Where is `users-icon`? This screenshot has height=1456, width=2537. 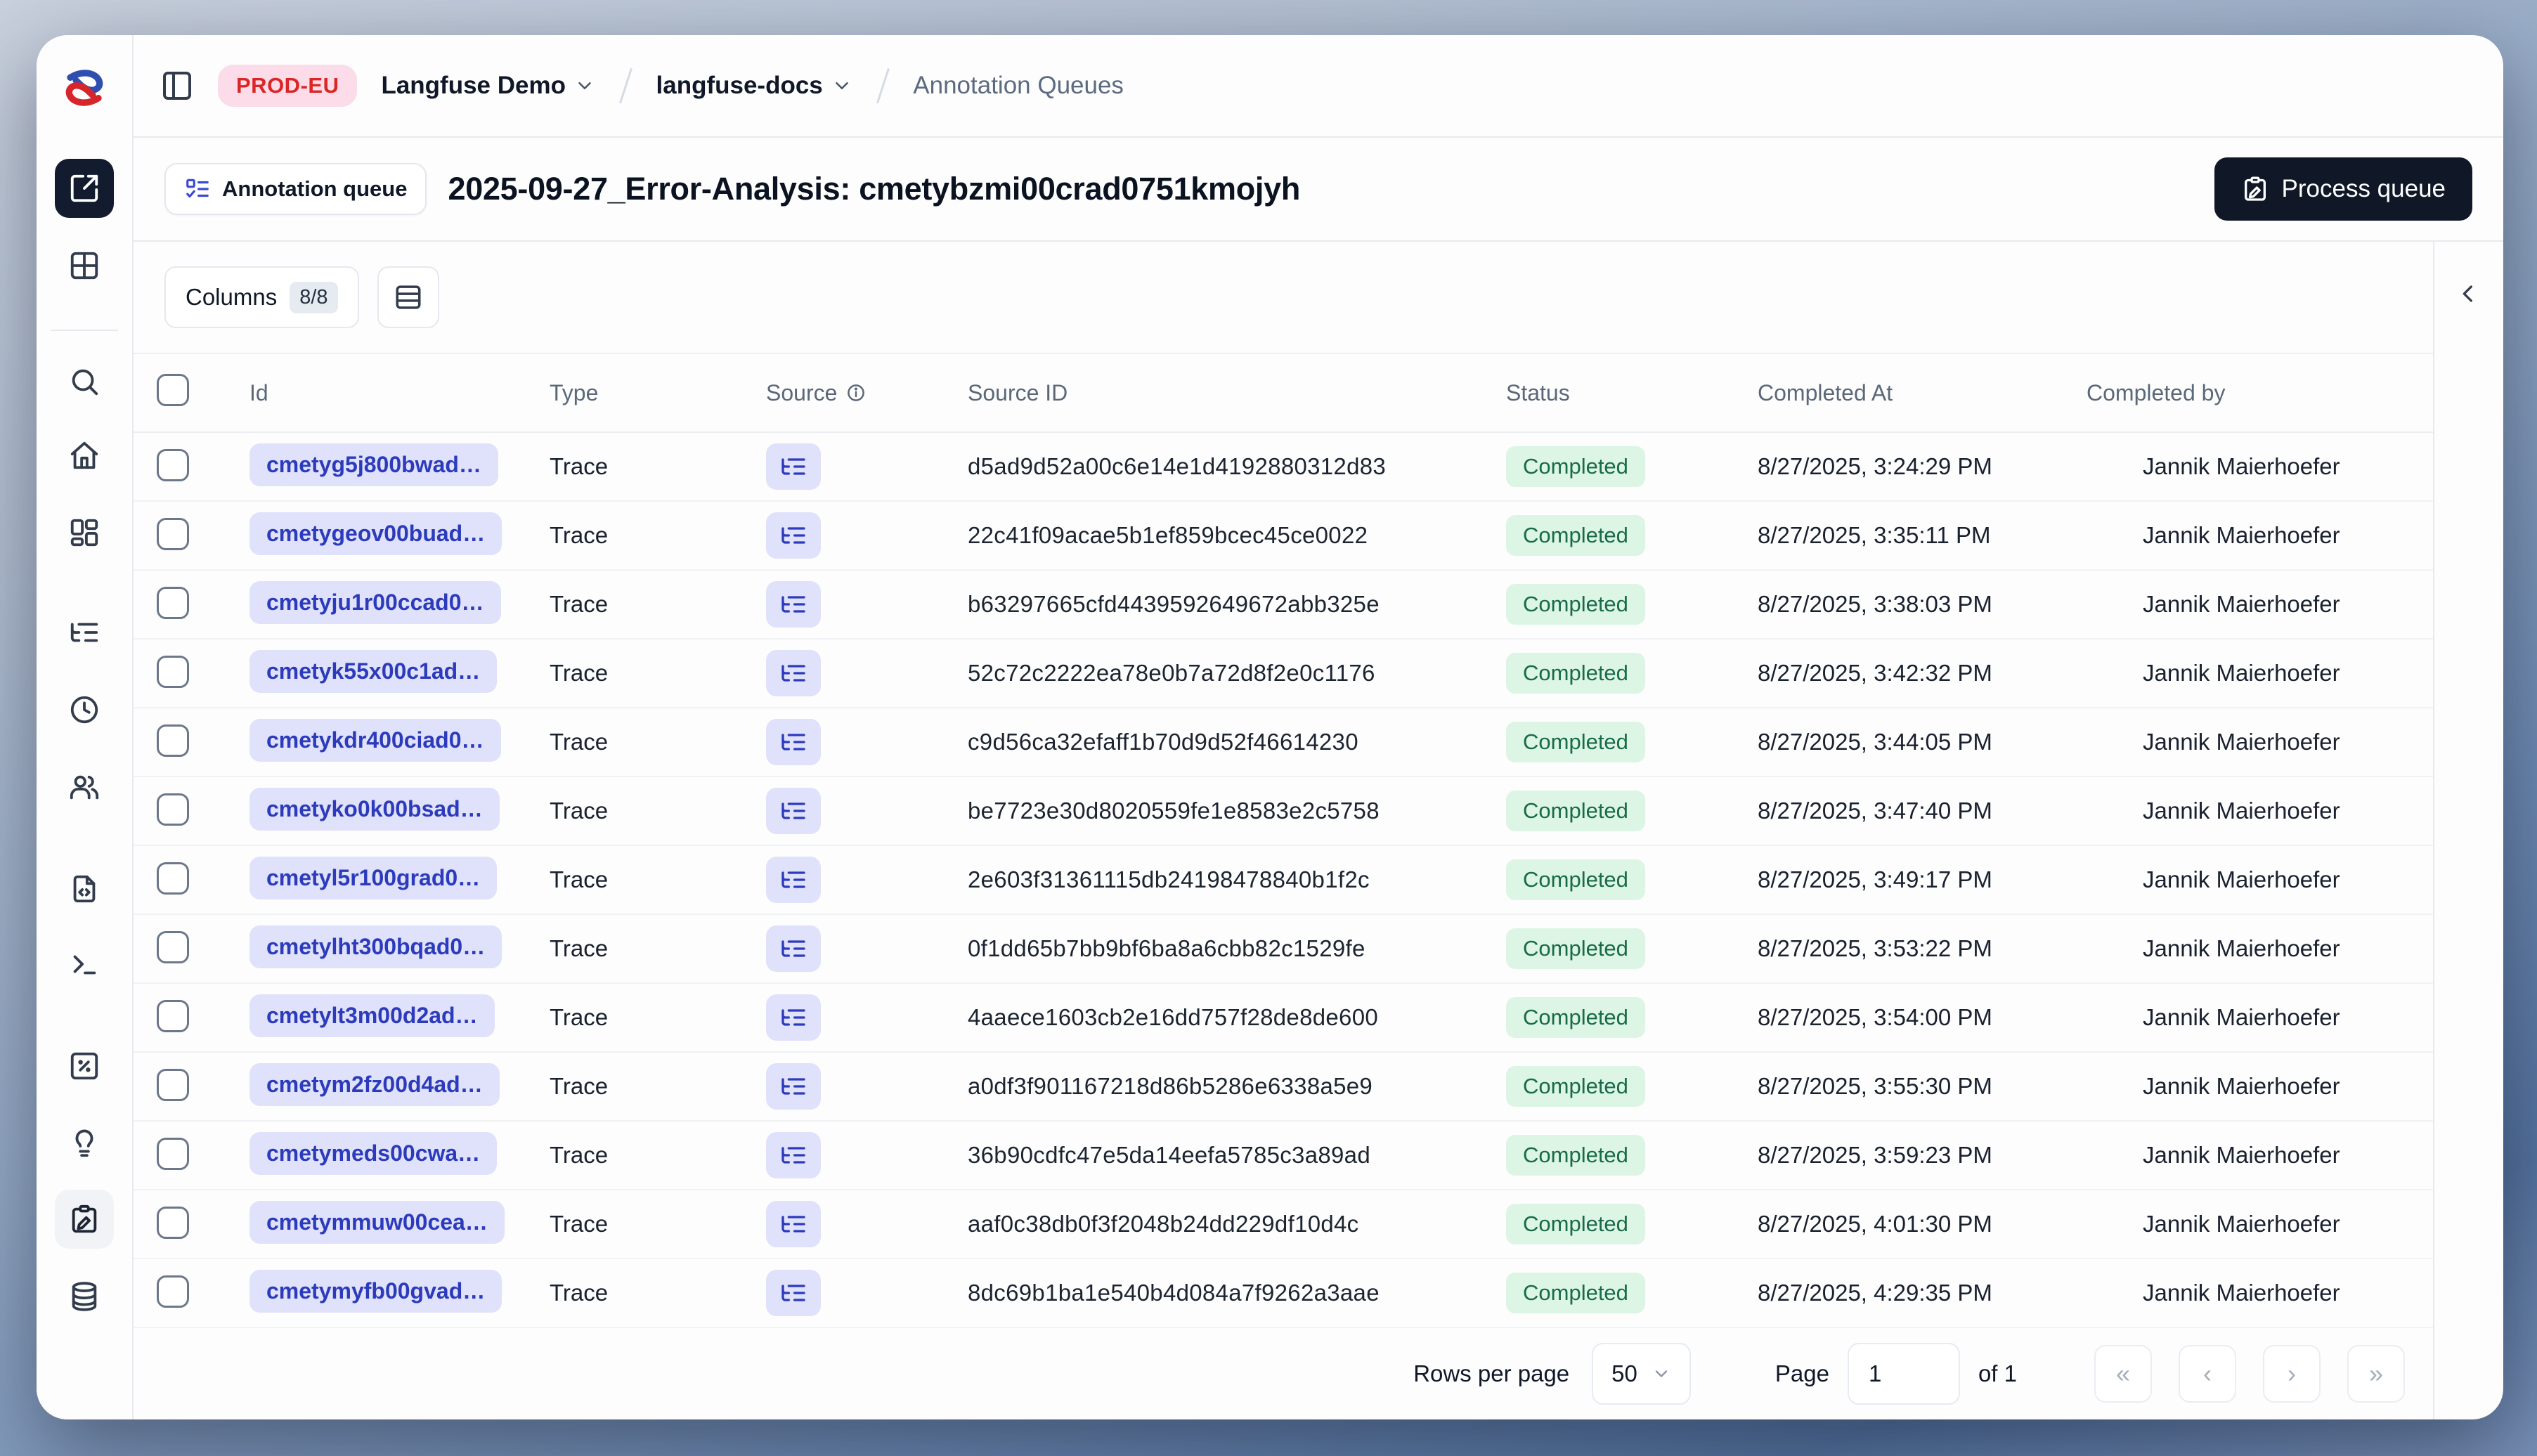
users-icon is located at coordinates (84, 787).